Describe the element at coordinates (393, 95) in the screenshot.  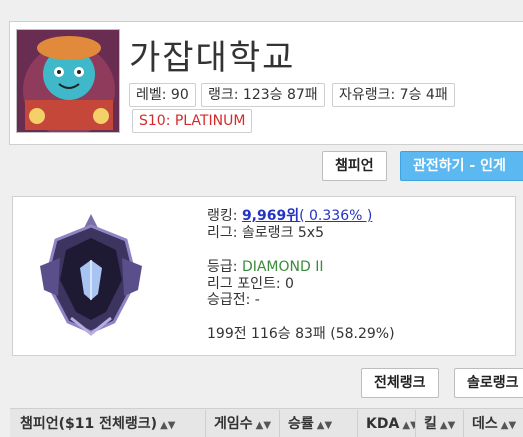
I see `flex-record-badge: 자유랭크: 7승 4패` at that location.